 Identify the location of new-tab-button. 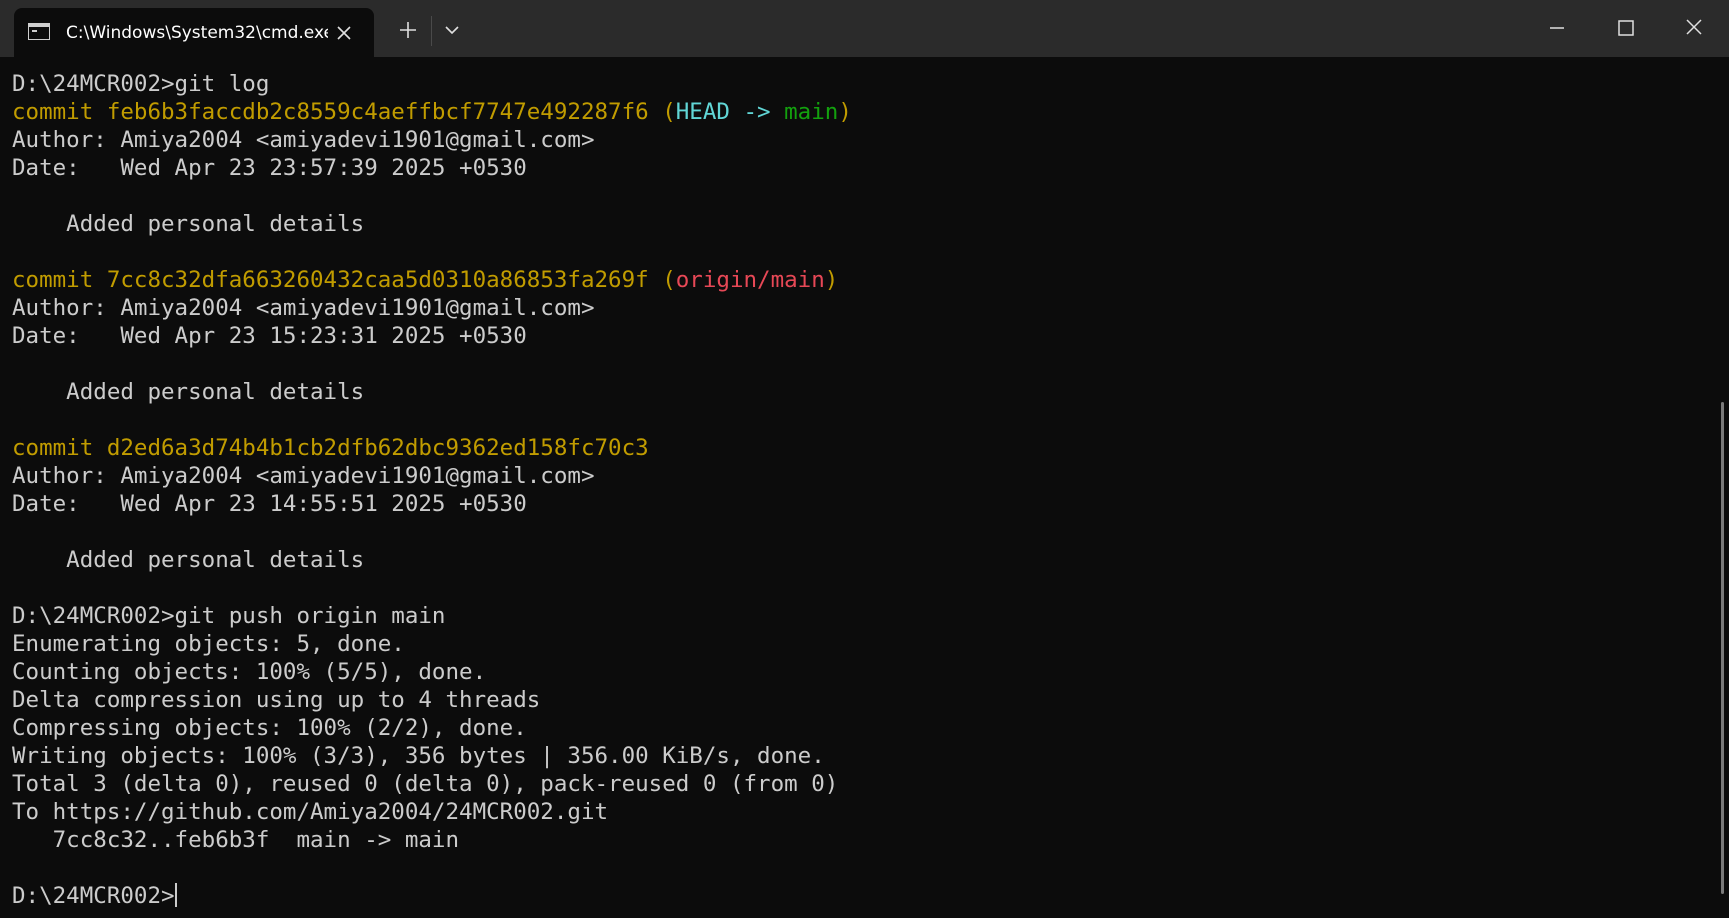
(408, 30).